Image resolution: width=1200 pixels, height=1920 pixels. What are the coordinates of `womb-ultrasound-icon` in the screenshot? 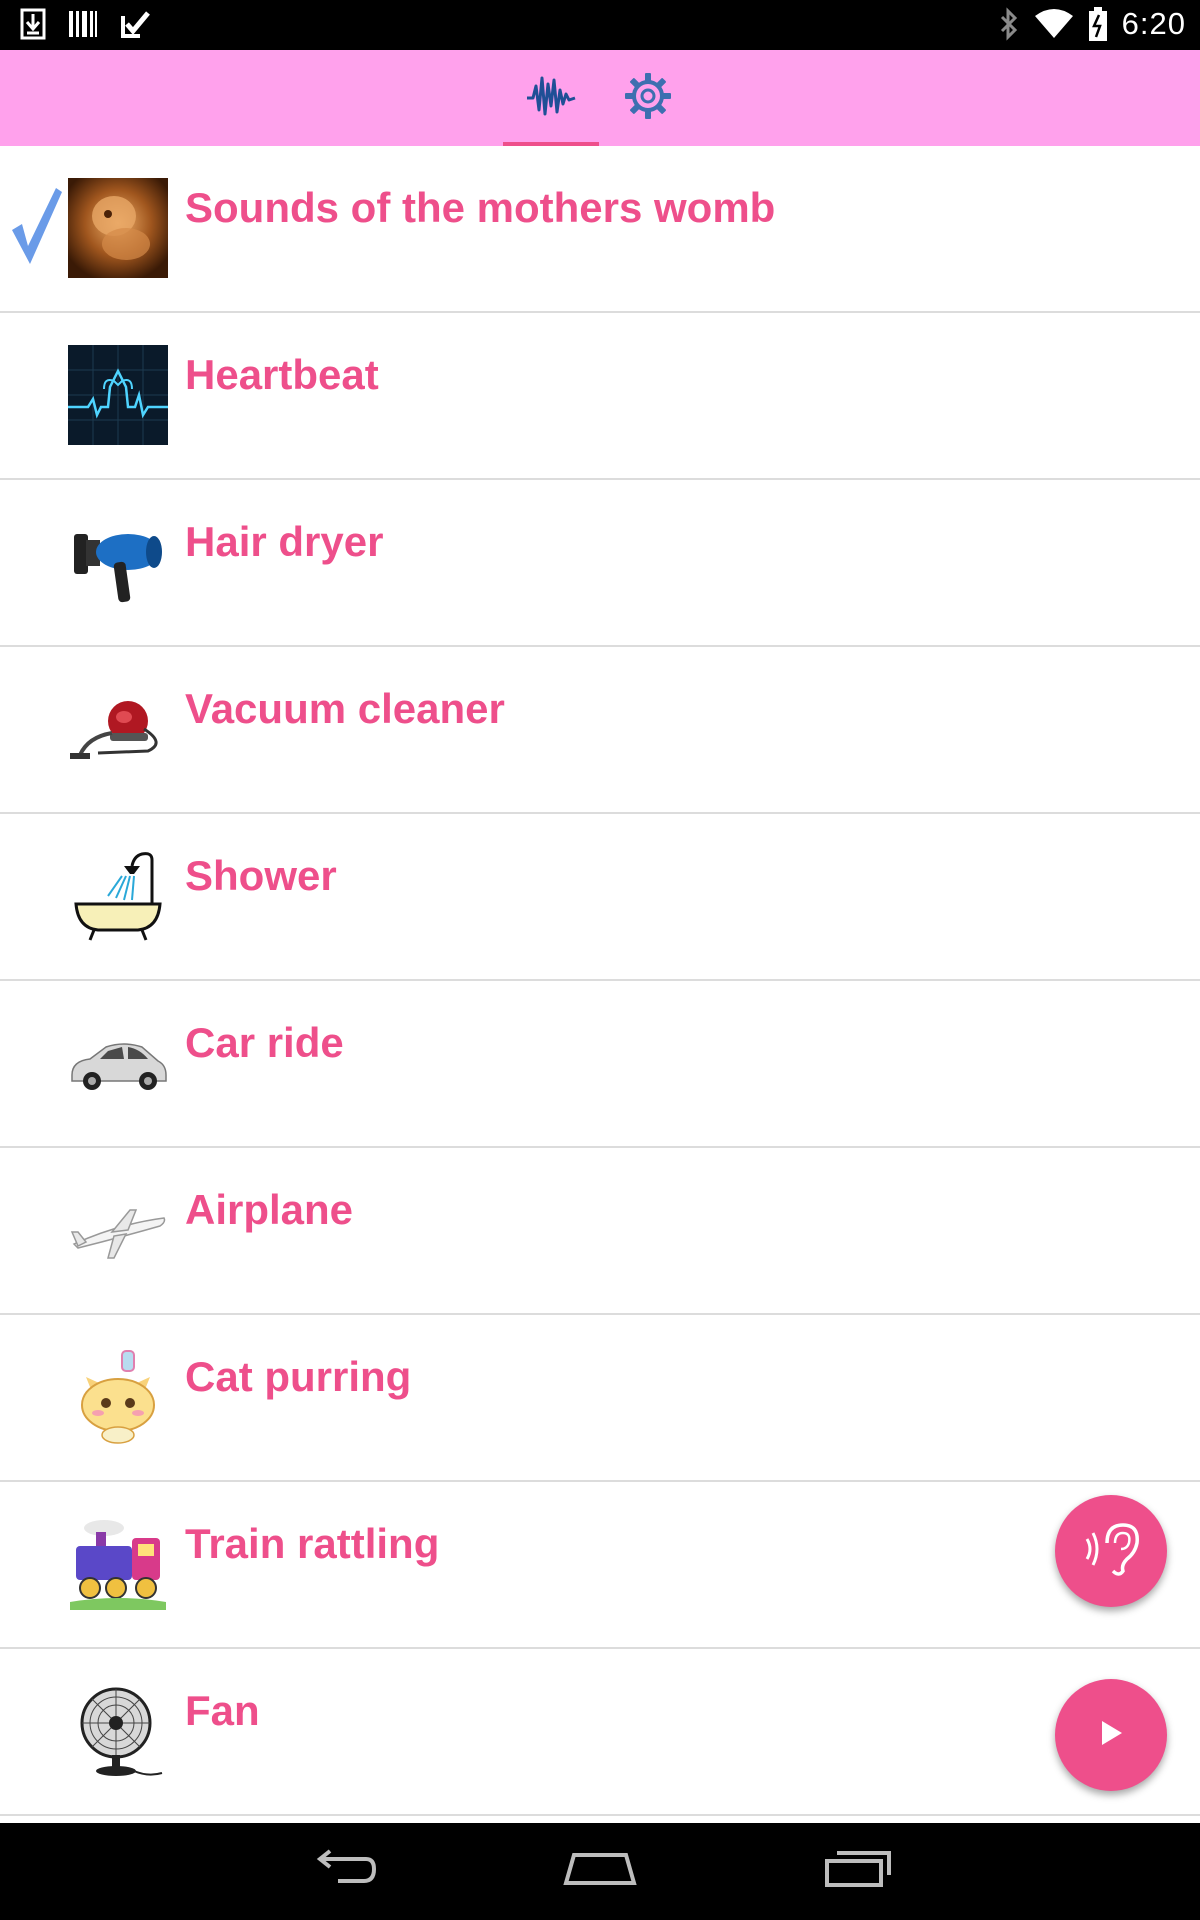 It's located at (118, 228).